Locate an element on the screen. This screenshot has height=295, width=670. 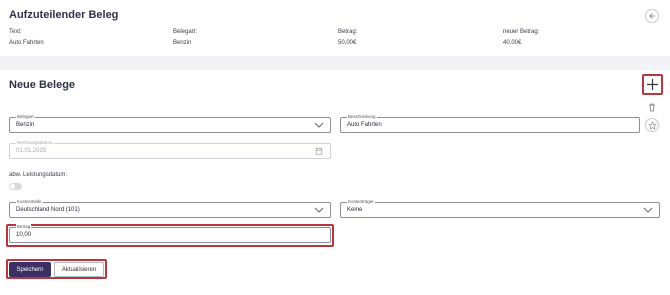
calendar-icon is located at coordinates (319, 151).